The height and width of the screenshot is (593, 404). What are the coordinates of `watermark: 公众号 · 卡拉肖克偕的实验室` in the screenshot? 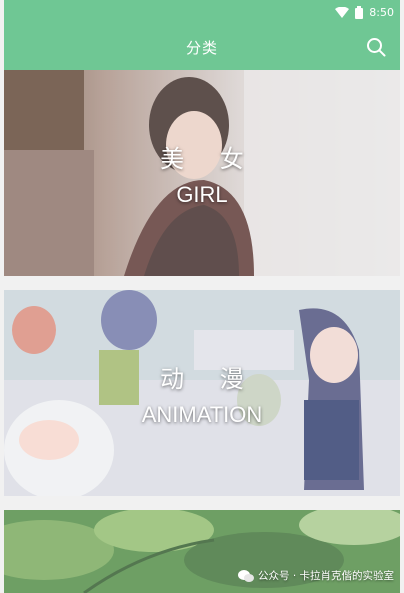 It's located at (315, 575).